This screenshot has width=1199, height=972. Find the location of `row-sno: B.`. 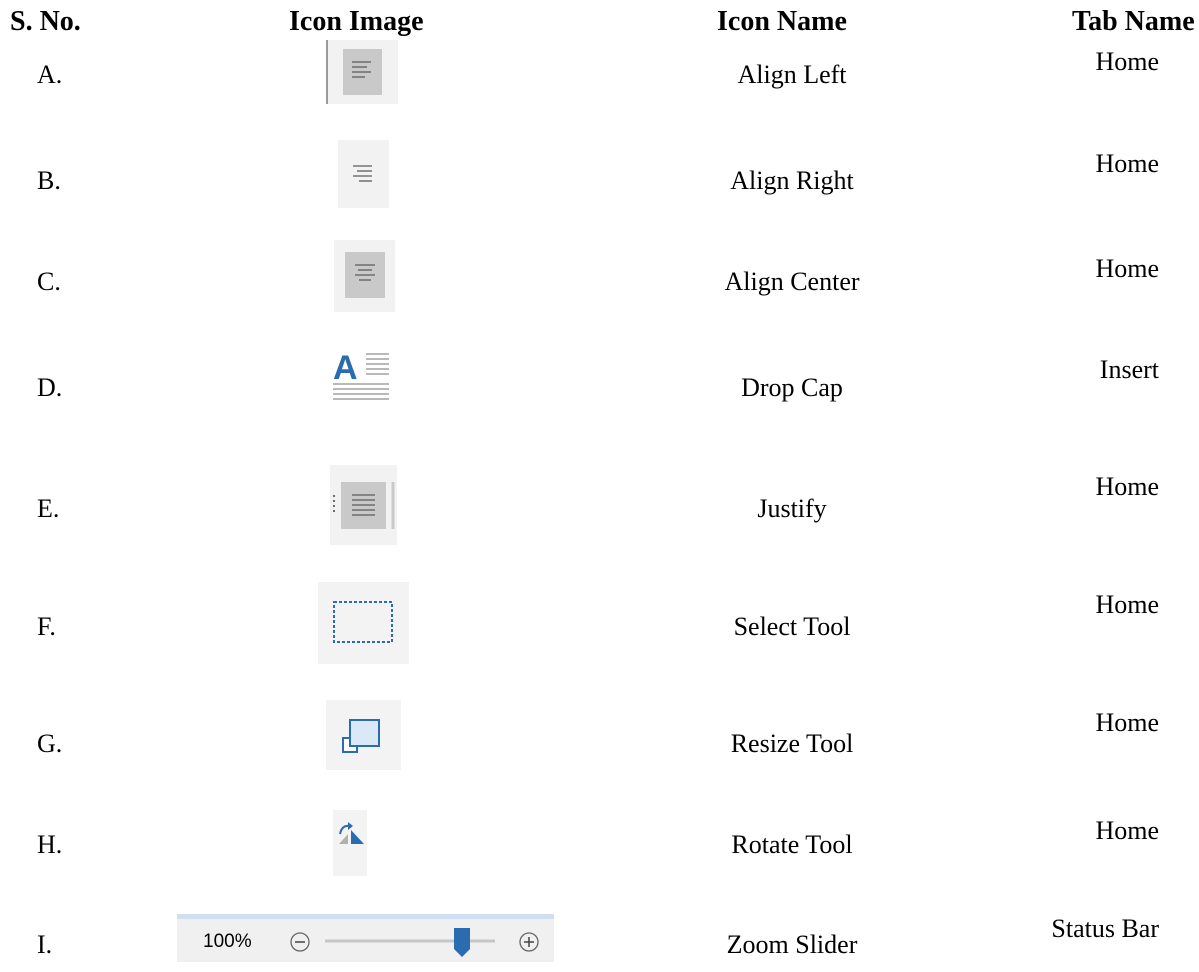

row-sno: B. is located at coordinates (49, 180).